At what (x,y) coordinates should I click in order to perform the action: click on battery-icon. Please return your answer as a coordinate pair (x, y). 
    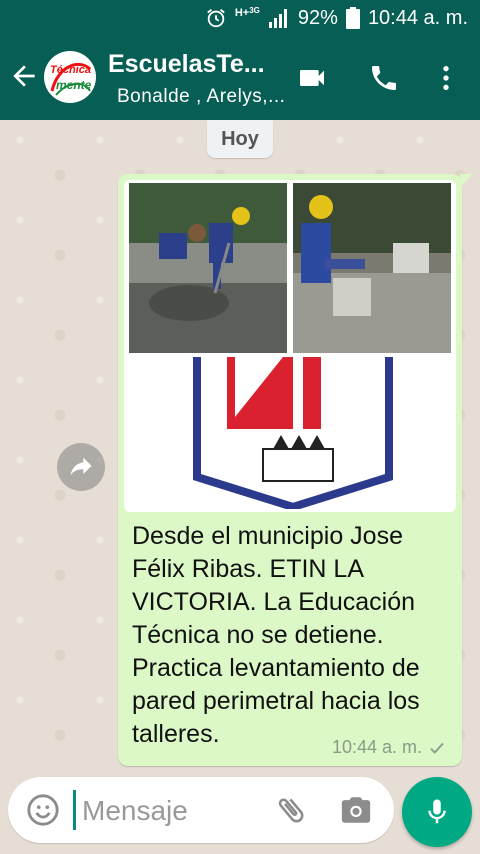
    Looking at the image, I should click on (352, 18).